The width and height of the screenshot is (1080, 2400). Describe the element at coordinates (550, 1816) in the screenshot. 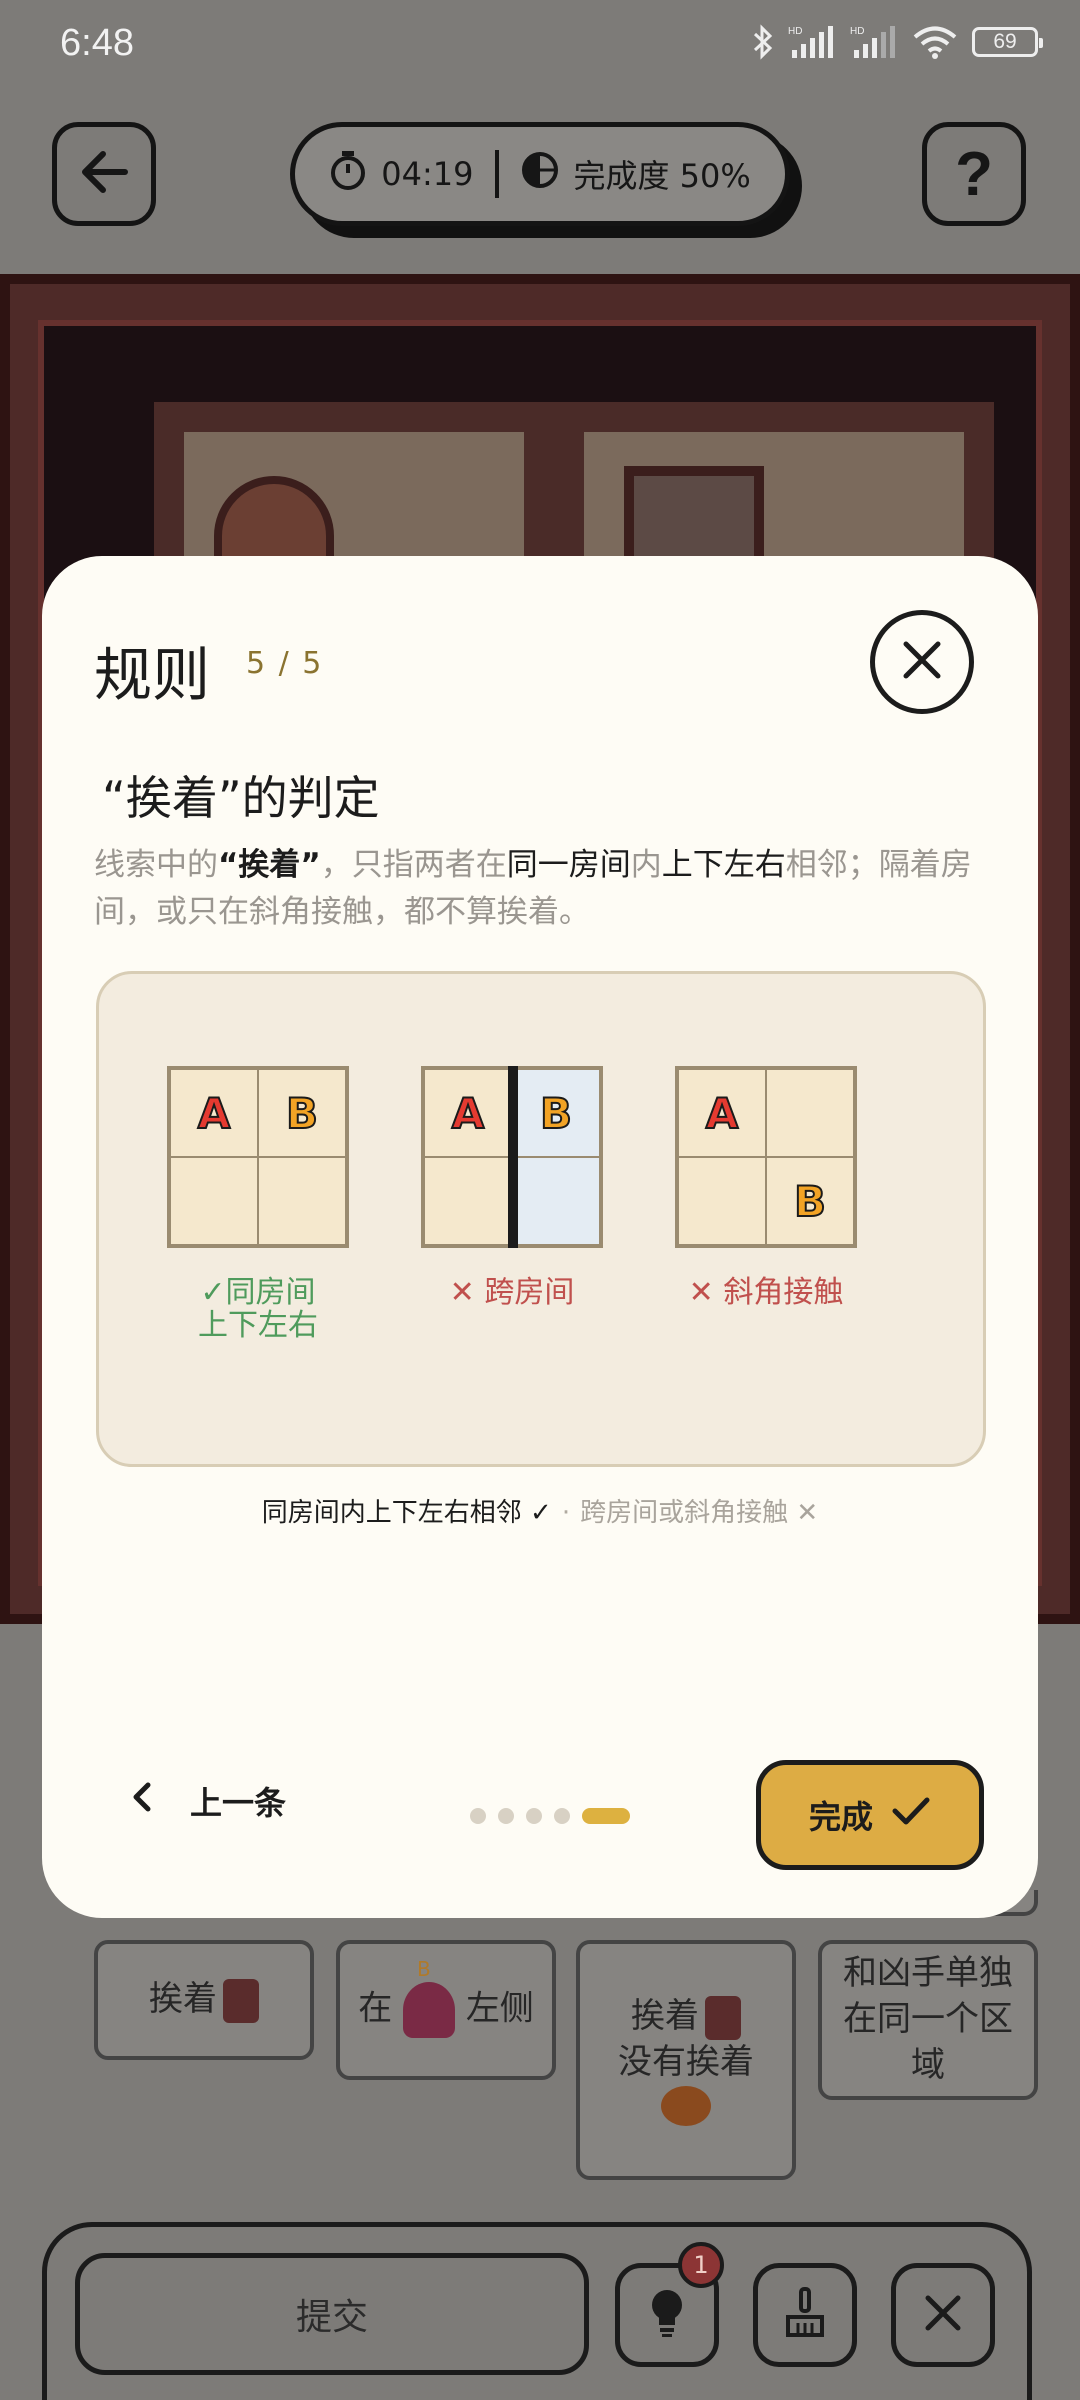

I see `page-indicator` at that location.